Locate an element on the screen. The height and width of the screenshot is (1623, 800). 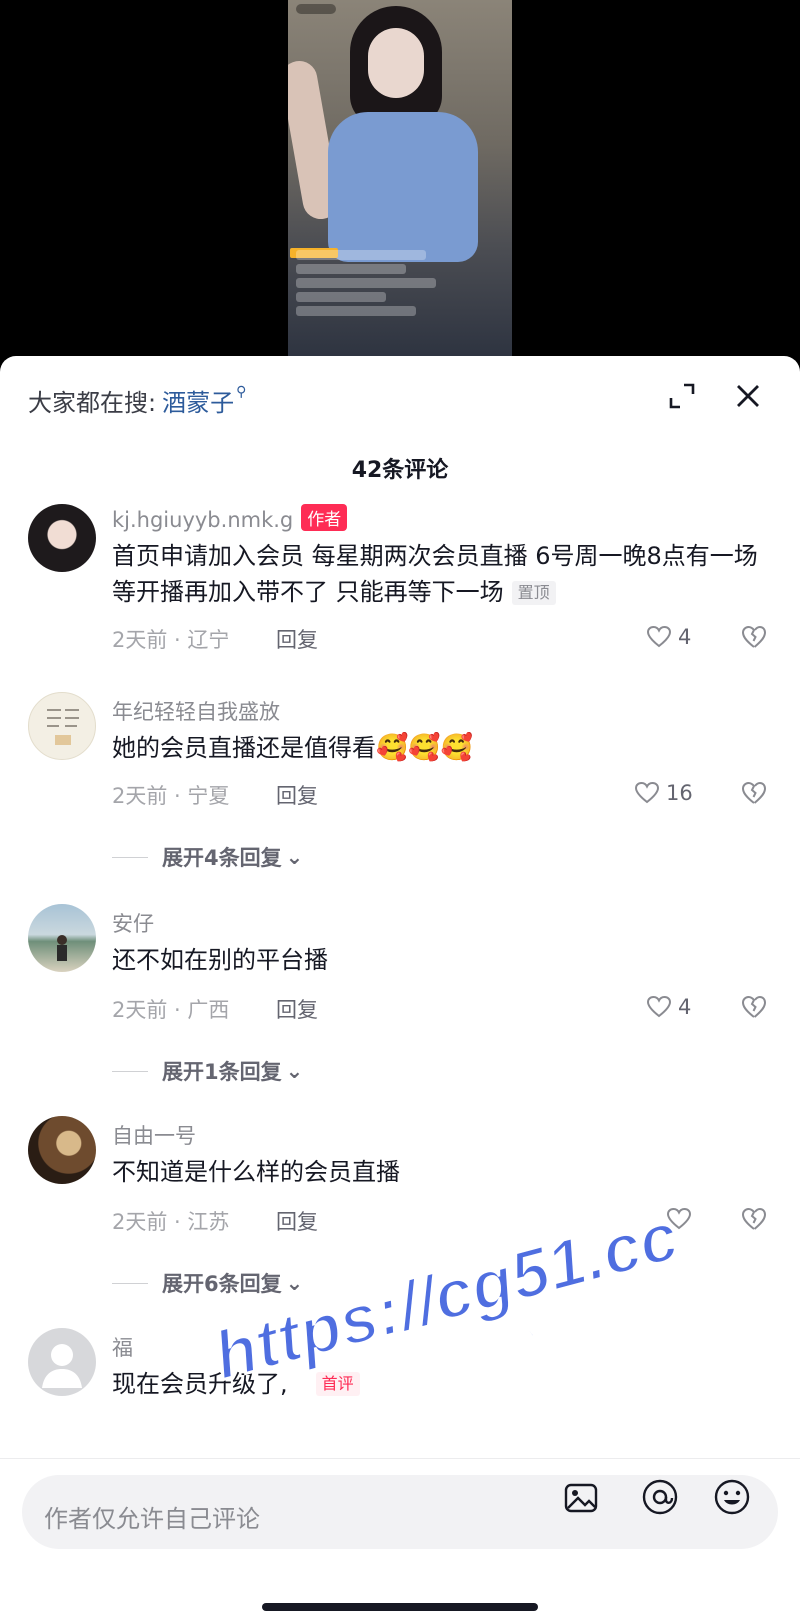
like-button: 16 is located at coordinates (663, 793).